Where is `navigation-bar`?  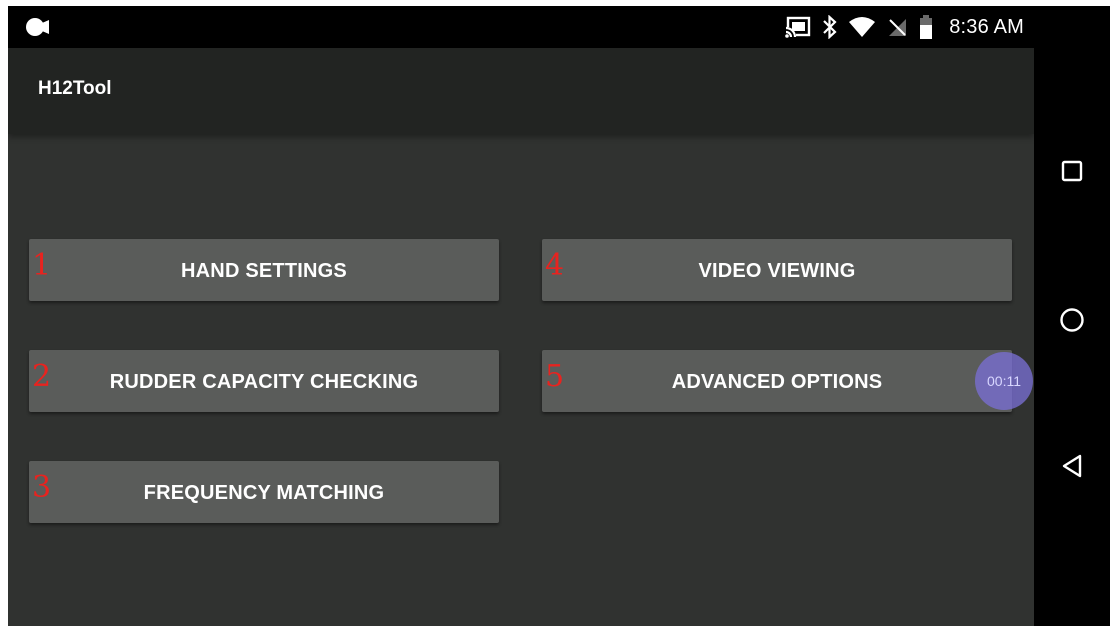
navigation-bar is located at coordinates (1072, 316).